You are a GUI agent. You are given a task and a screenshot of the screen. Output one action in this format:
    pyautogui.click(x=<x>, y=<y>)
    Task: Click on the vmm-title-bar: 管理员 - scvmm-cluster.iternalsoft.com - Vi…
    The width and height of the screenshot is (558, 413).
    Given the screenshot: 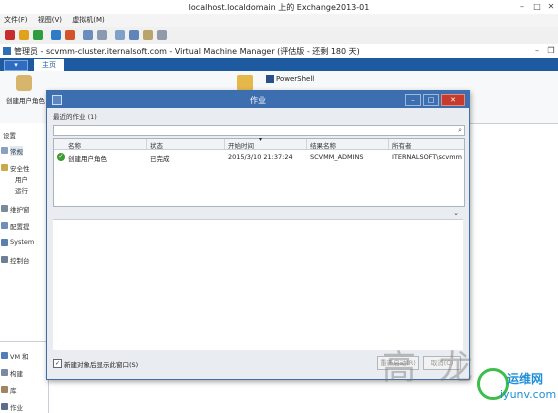 What is the action you would take?
    pyautogui.click(x=279, y=51)
    